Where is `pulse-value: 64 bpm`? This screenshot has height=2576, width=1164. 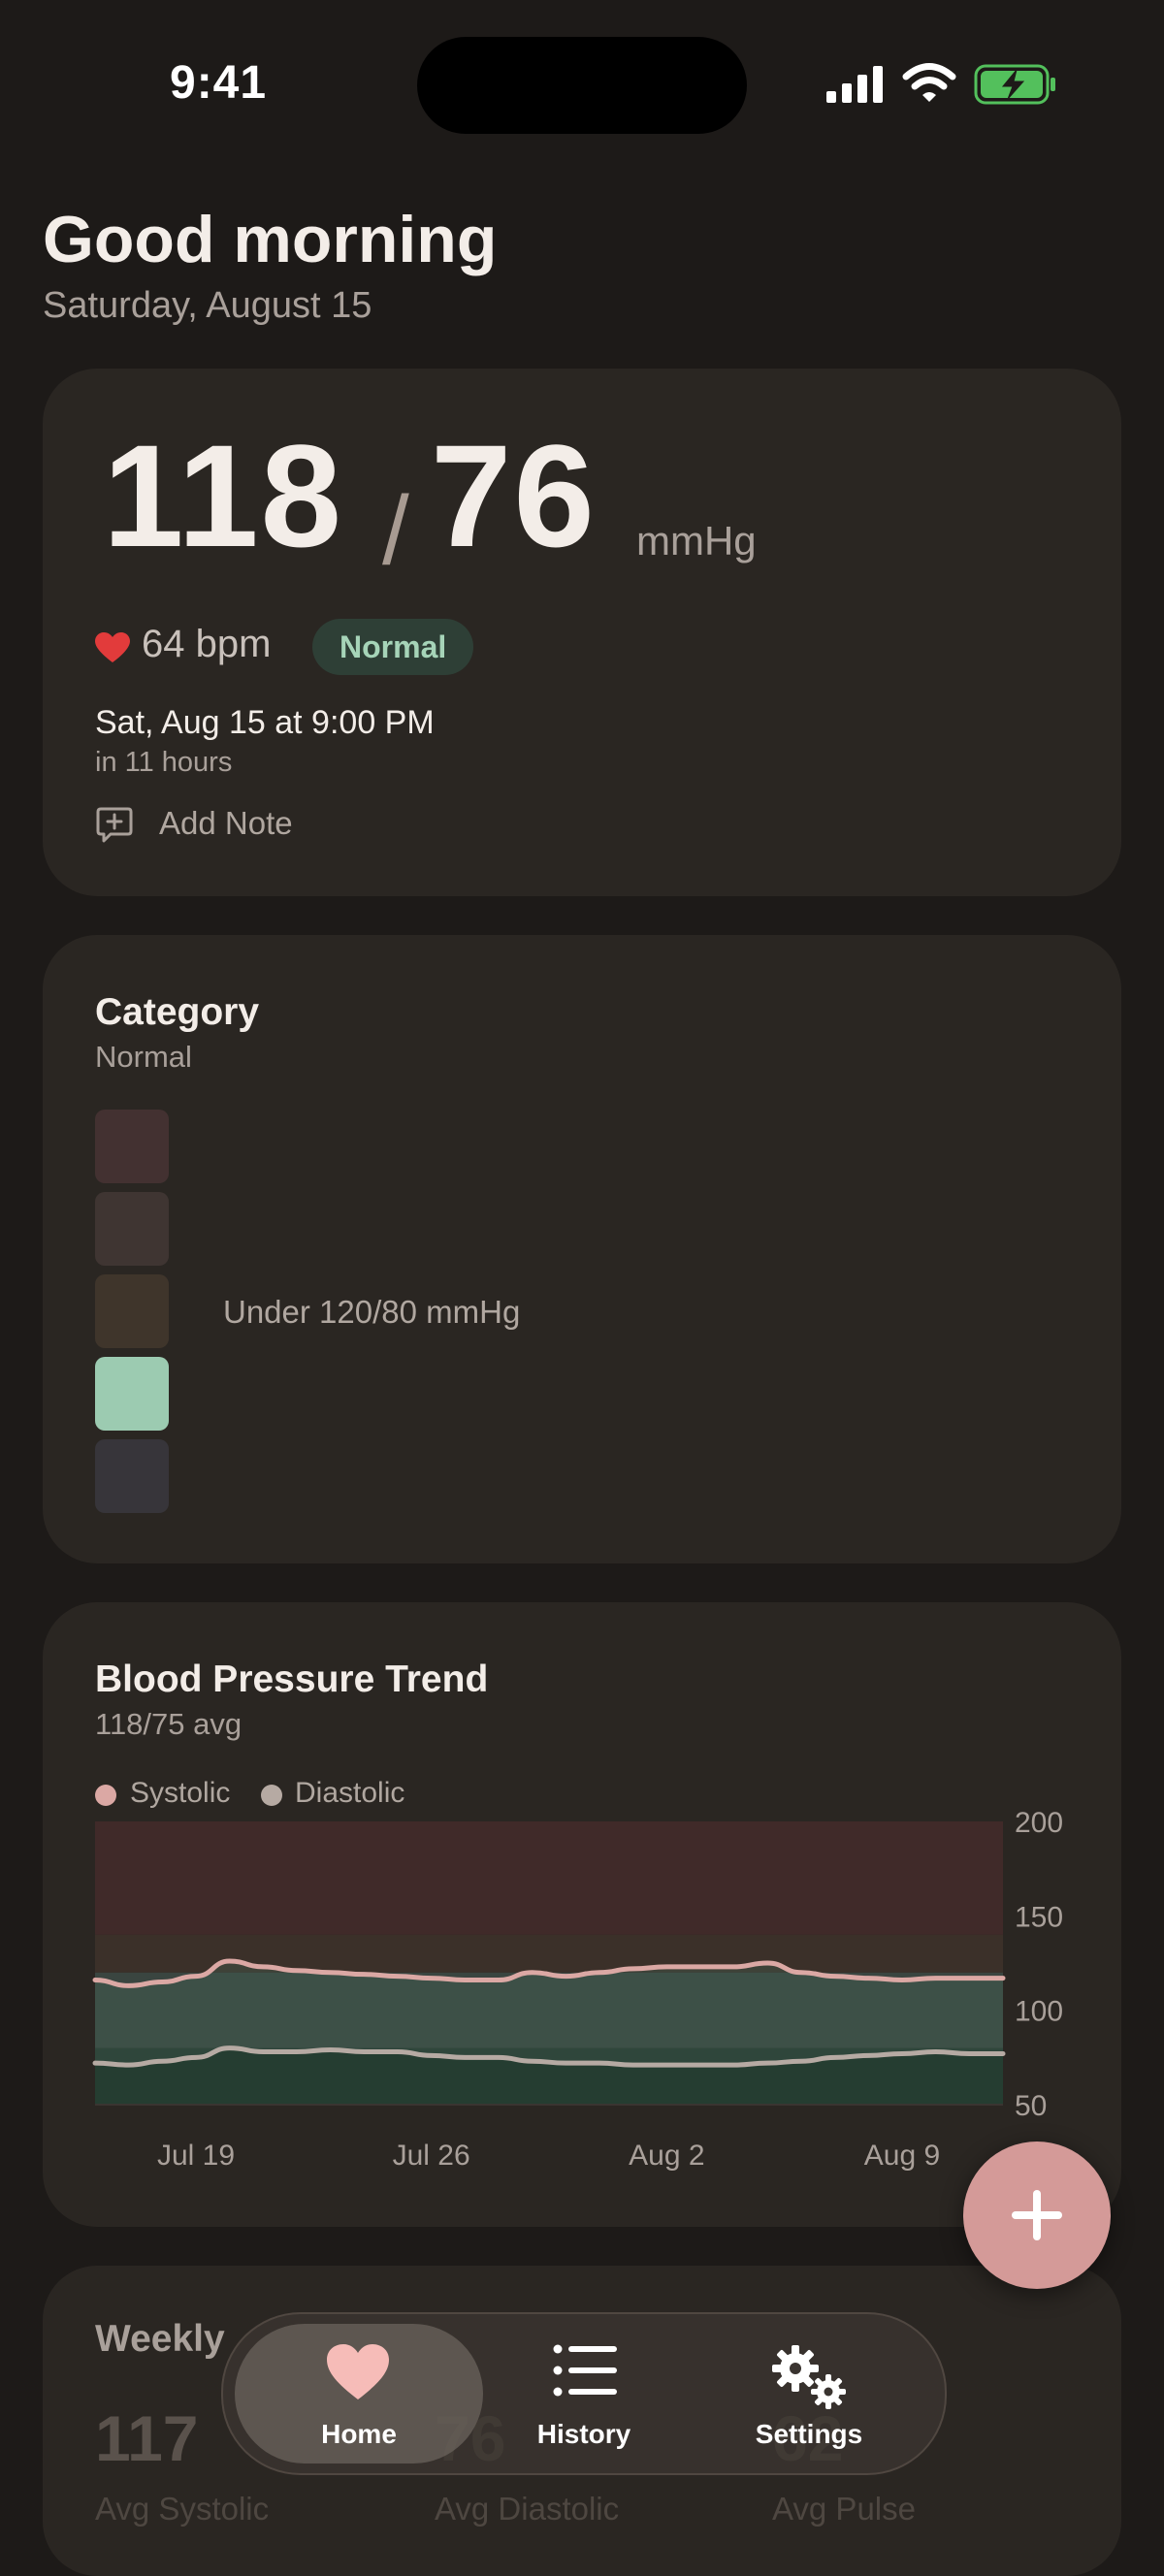
pulse-value: 64 bpm is located at coordinates (207, 644).